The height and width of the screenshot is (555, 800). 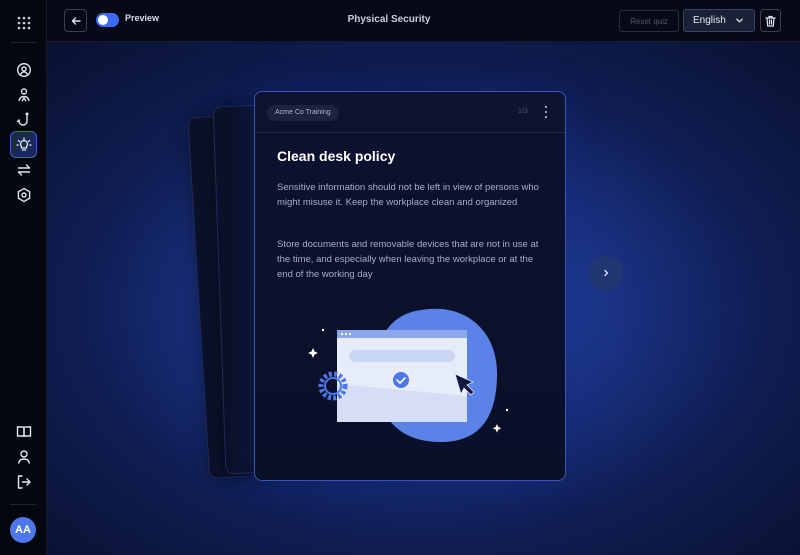 What do you see at coordinates (523, 111) in the screenshot?
I see `card-page-indicator: 1/3` at bounding box center [523, 111].